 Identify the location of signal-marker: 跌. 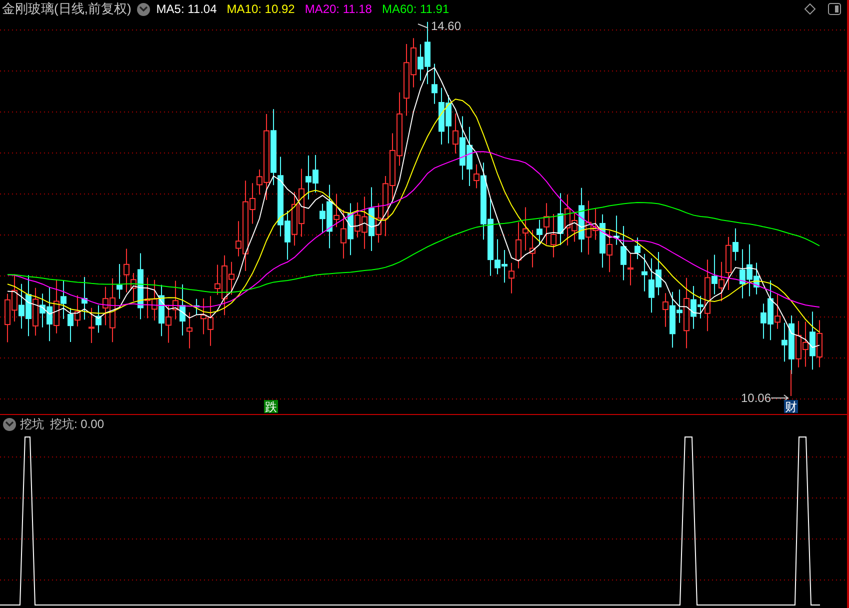
(271, 407).